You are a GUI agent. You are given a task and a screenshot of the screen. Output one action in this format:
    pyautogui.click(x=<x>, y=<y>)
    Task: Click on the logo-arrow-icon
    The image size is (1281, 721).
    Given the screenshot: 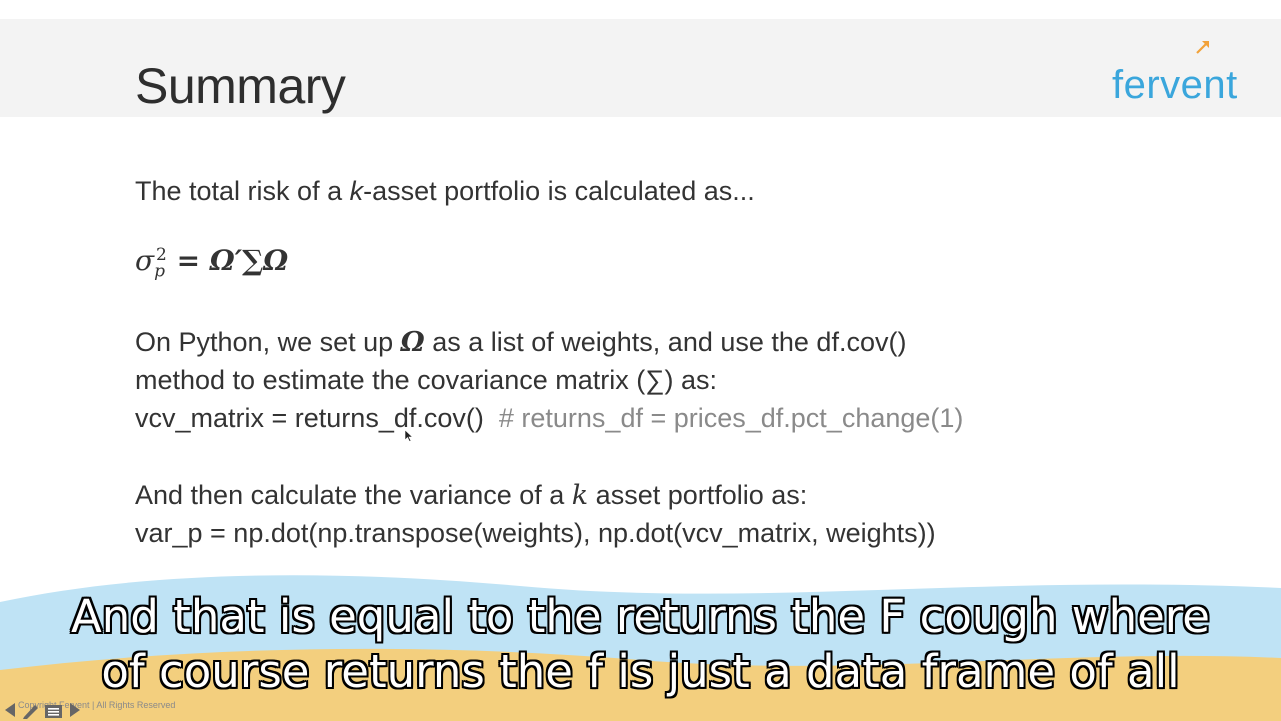 What is the action you would take?
    pyautogui.click(x=1202, y=47)
    